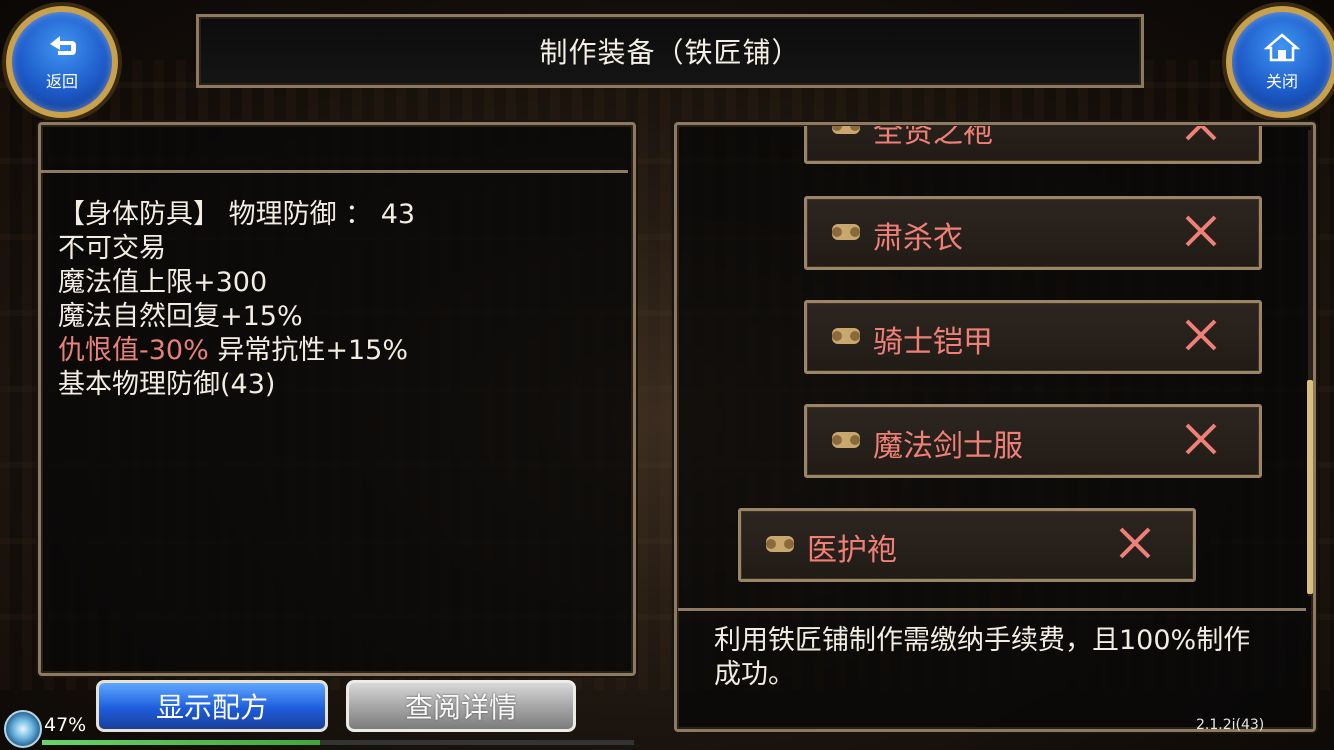  What do you see at coordinates (933, 342) in the screenshot?
I see `recipe-name: 骑士铠甲` at bounding box center [933, 342].